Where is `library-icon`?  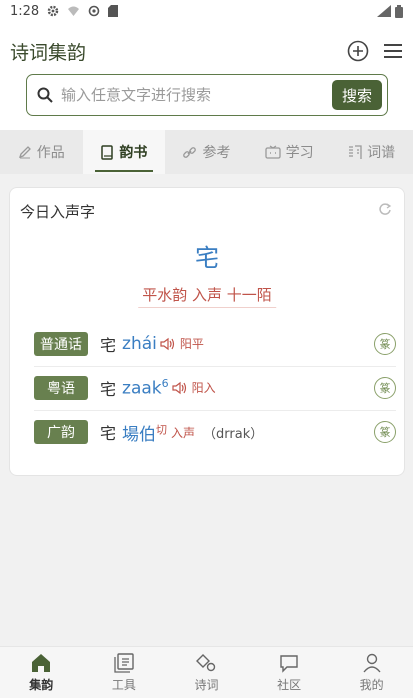
library-icon is located at coordinates (124, 662).